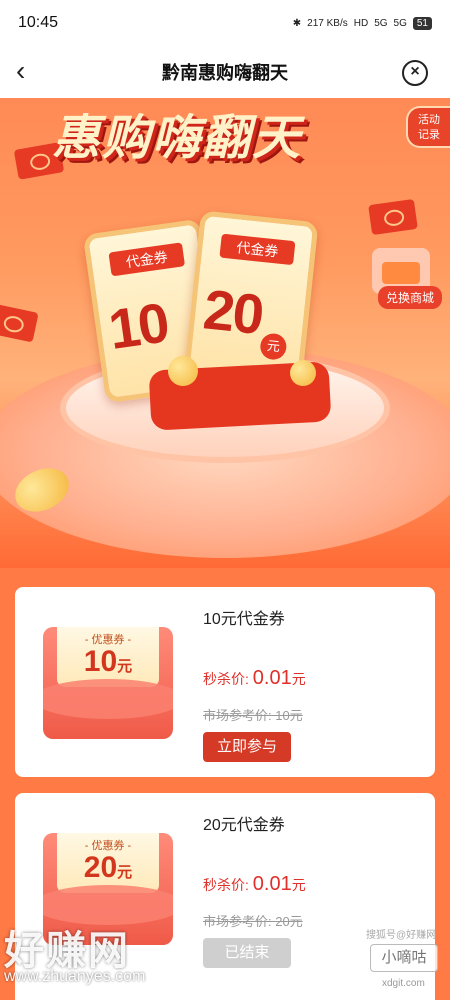 This screenshot has width=450, height=1000. Describe the element at coordinates (108, 699) in the screenshot. I see `envelope-flap` at that location.